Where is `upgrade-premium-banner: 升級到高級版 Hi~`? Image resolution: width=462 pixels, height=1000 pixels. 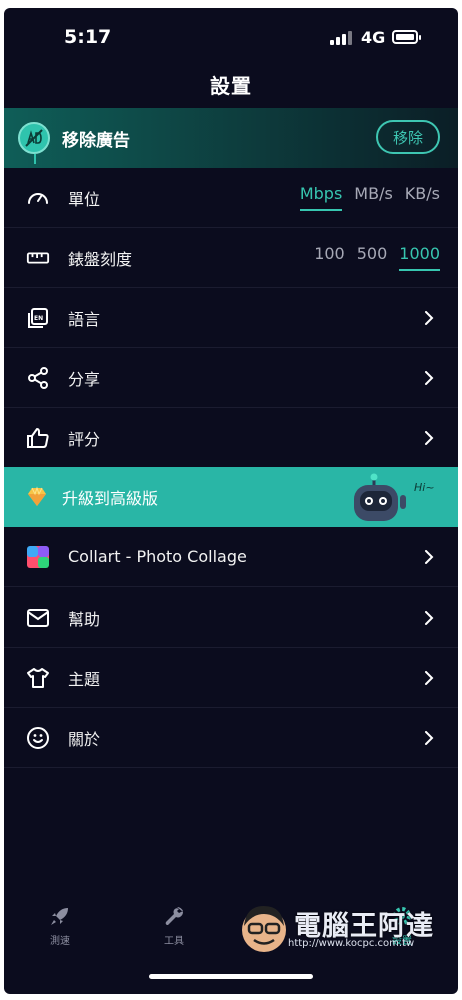
upgrade-premium-banner: 升級到高級版 Hi~ is located at coordinates (231, 497).